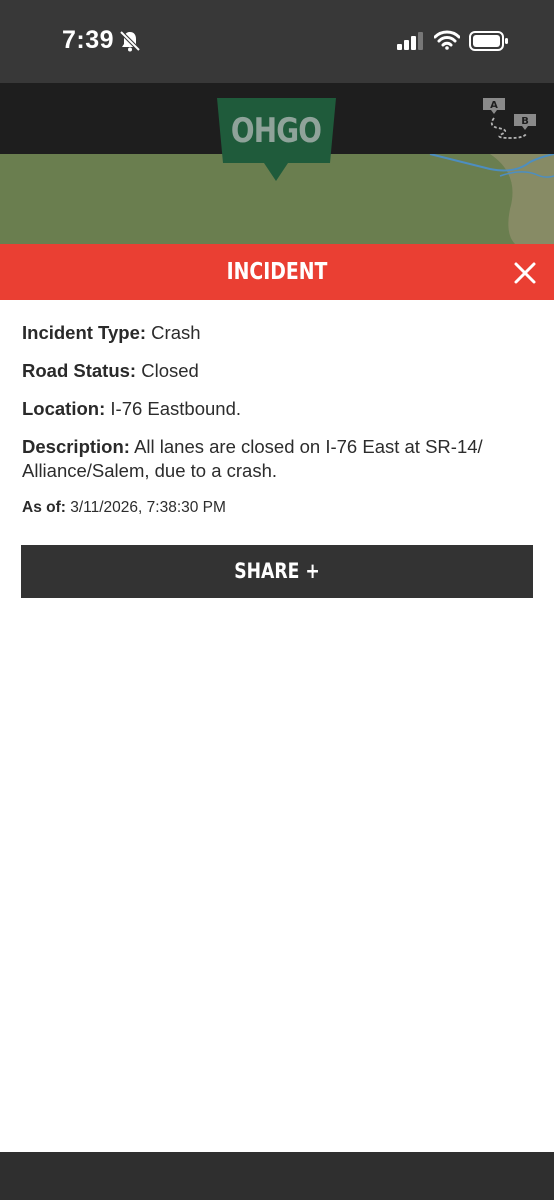  What do you see at coordinates (277, 41) in the screenshot?
I see `status-bar: 7:39` at bounding box center [277, 41].